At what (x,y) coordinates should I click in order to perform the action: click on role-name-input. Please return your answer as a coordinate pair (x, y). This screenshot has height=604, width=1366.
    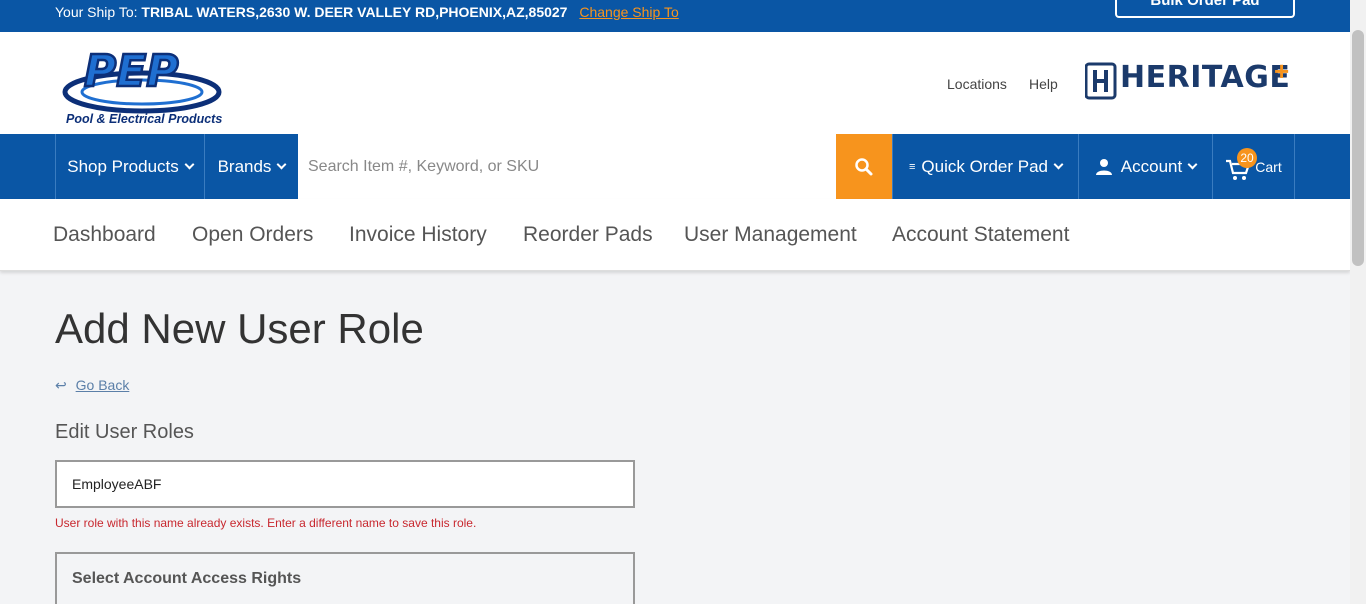
    Looking at the image, I should click on (345, 484).